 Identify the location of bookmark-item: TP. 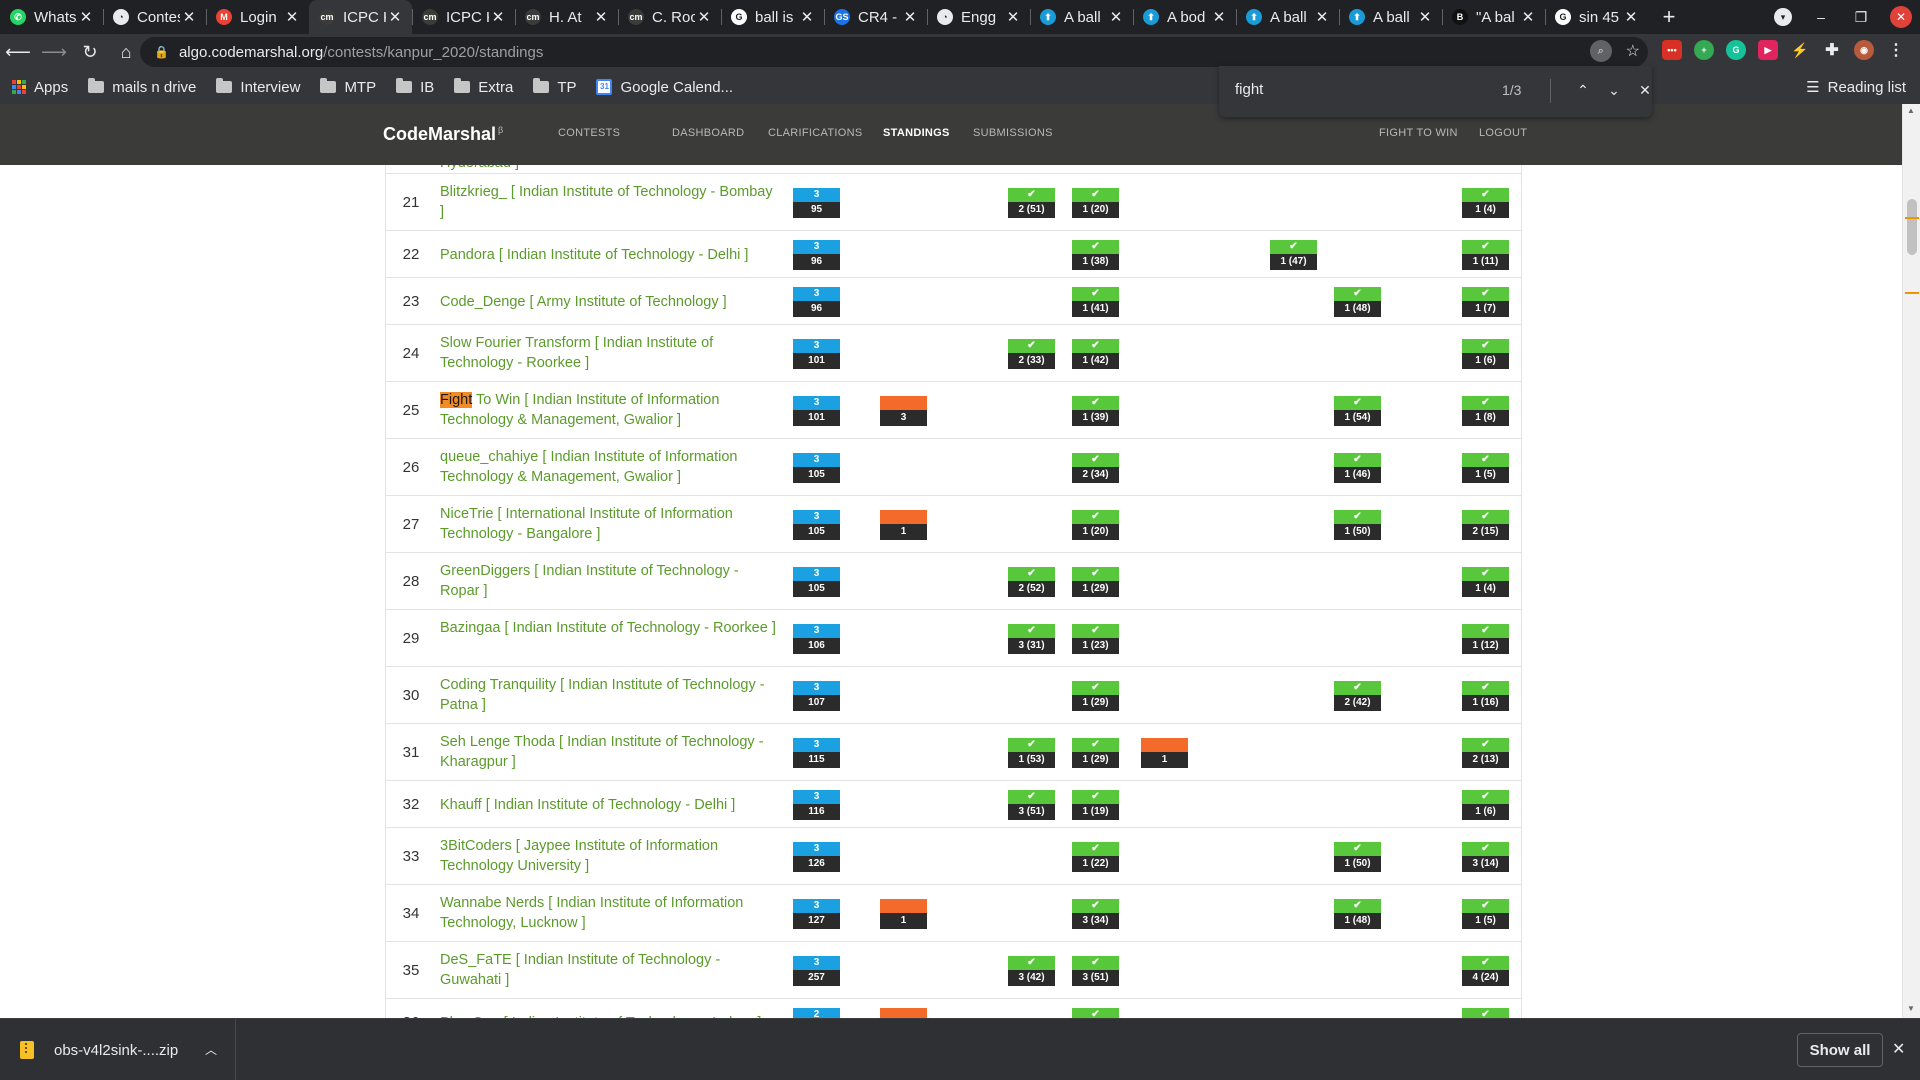
(554, 87).